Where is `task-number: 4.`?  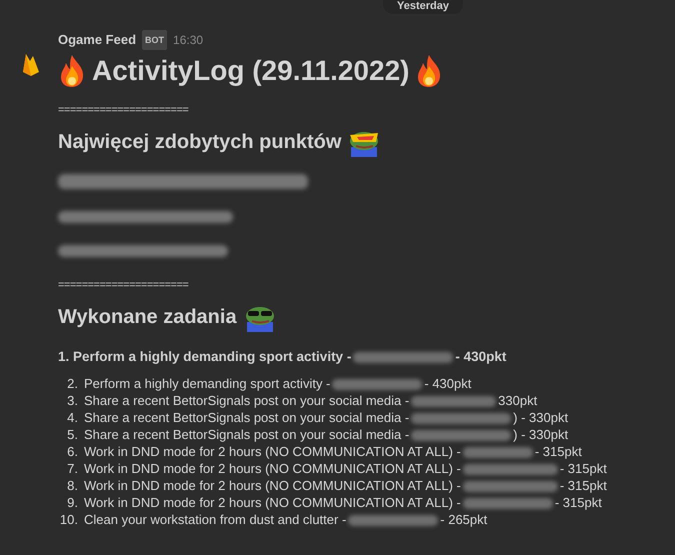
task-number: 4. is located at coordinates (72, 417).